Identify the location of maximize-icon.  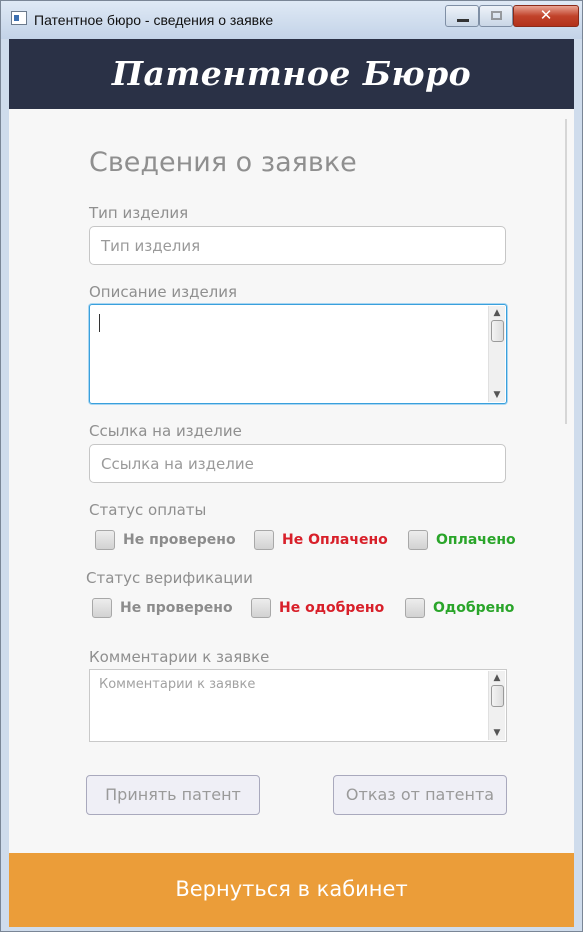
(496, 15).